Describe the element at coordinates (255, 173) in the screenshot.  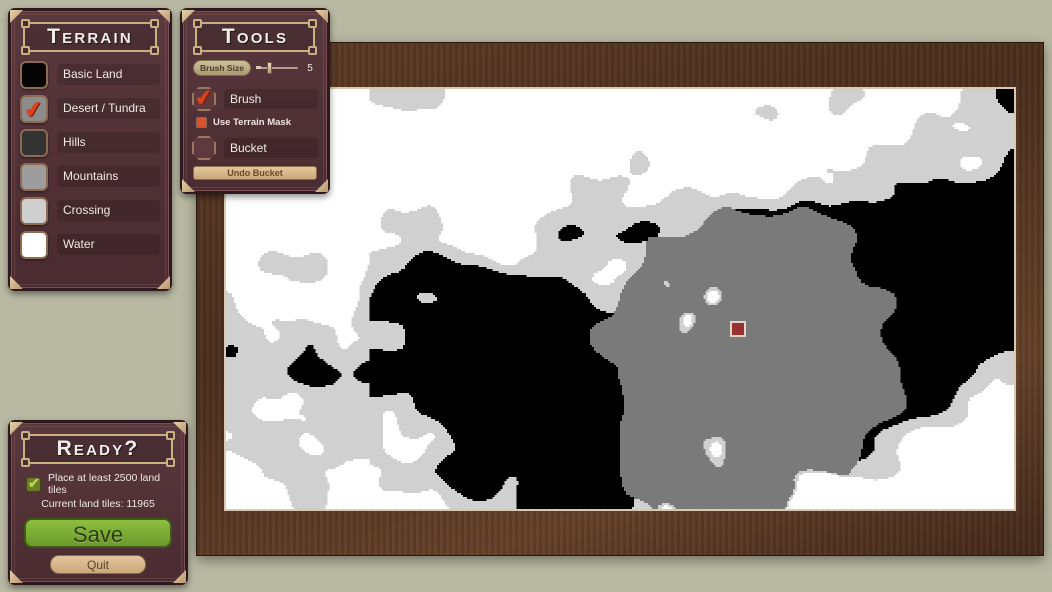
I see `undo-bucket-button: Undo Bucket` at that location.